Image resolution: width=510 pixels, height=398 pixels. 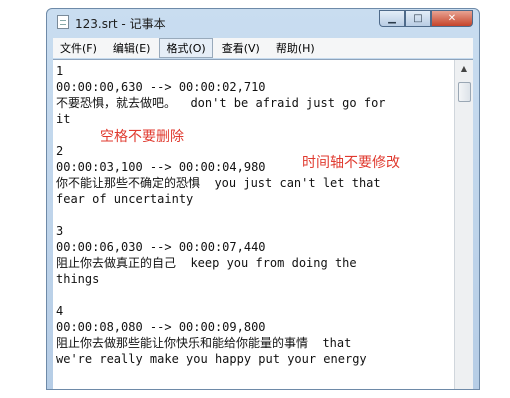 I want to click on text-line: 阻止你去做那些能让你快乐和能给你能量的事情 that, so click(x=204, y=343).